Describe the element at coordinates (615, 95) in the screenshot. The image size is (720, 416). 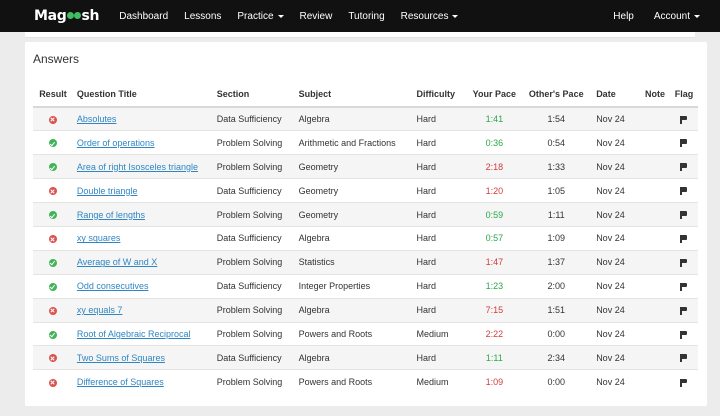
I see `header-date: Date` at that location.